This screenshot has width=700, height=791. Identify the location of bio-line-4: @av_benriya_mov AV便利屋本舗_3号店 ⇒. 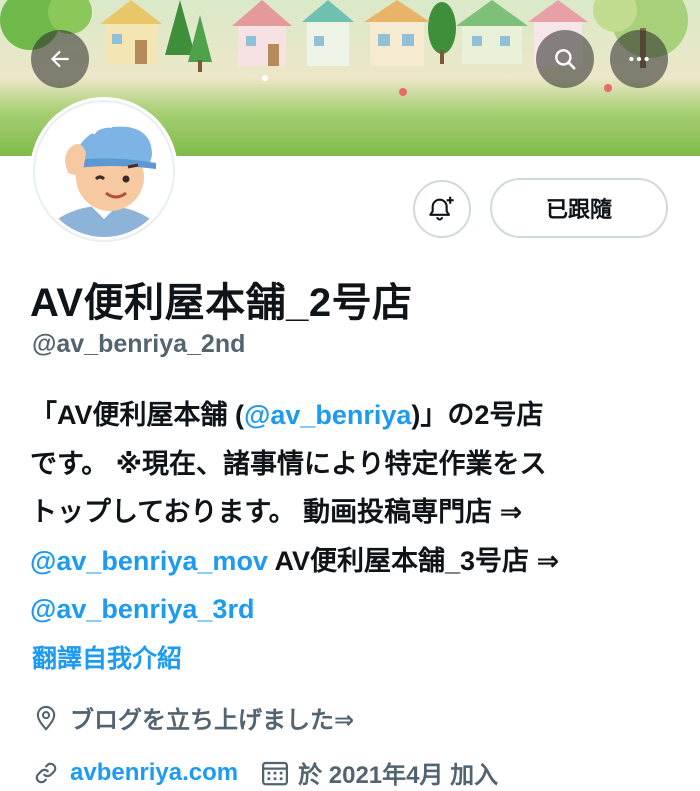
(360, 561).